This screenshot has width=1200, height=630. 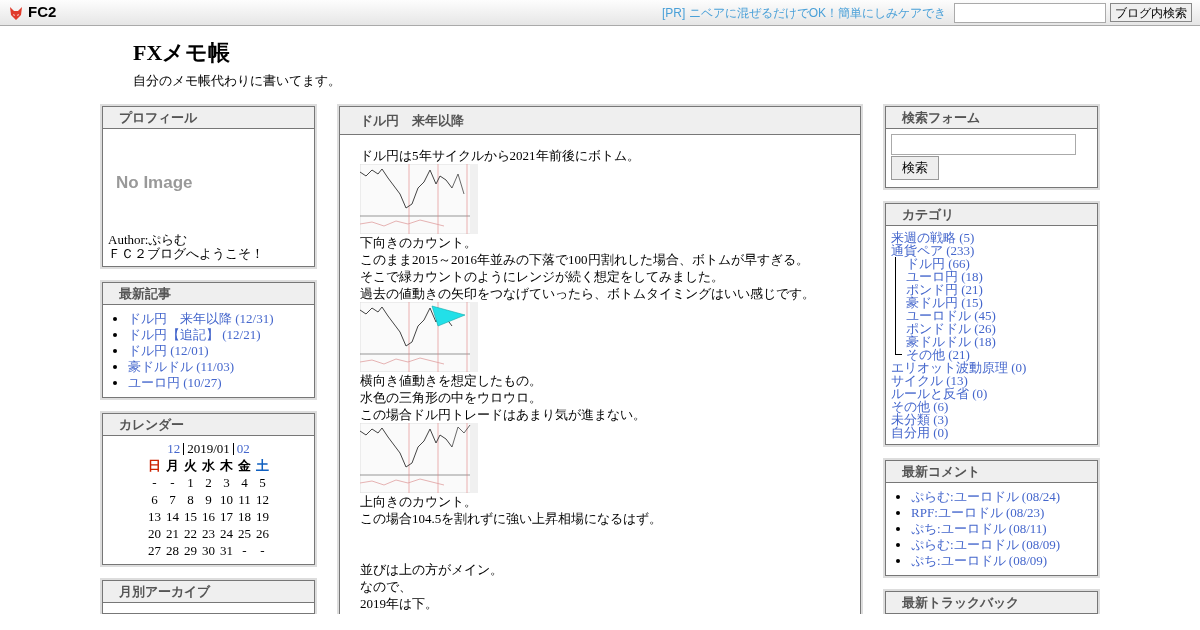 What do you see at coordinates (154, 533) in the screenshot?
I see `calendar-day: 20` at bounding box center [154, 533].